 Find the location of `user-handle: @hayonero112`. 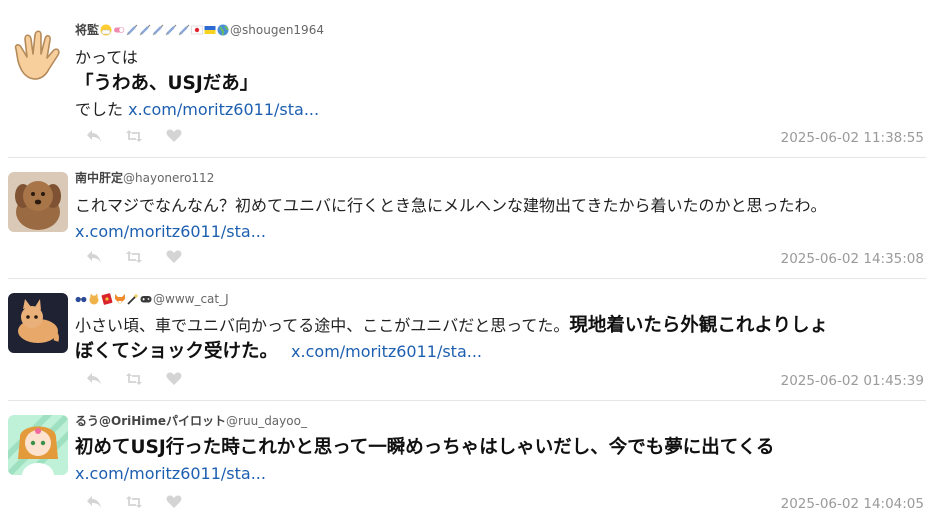

user-handle: @hayonero112 is located at coordinates (168, 178).